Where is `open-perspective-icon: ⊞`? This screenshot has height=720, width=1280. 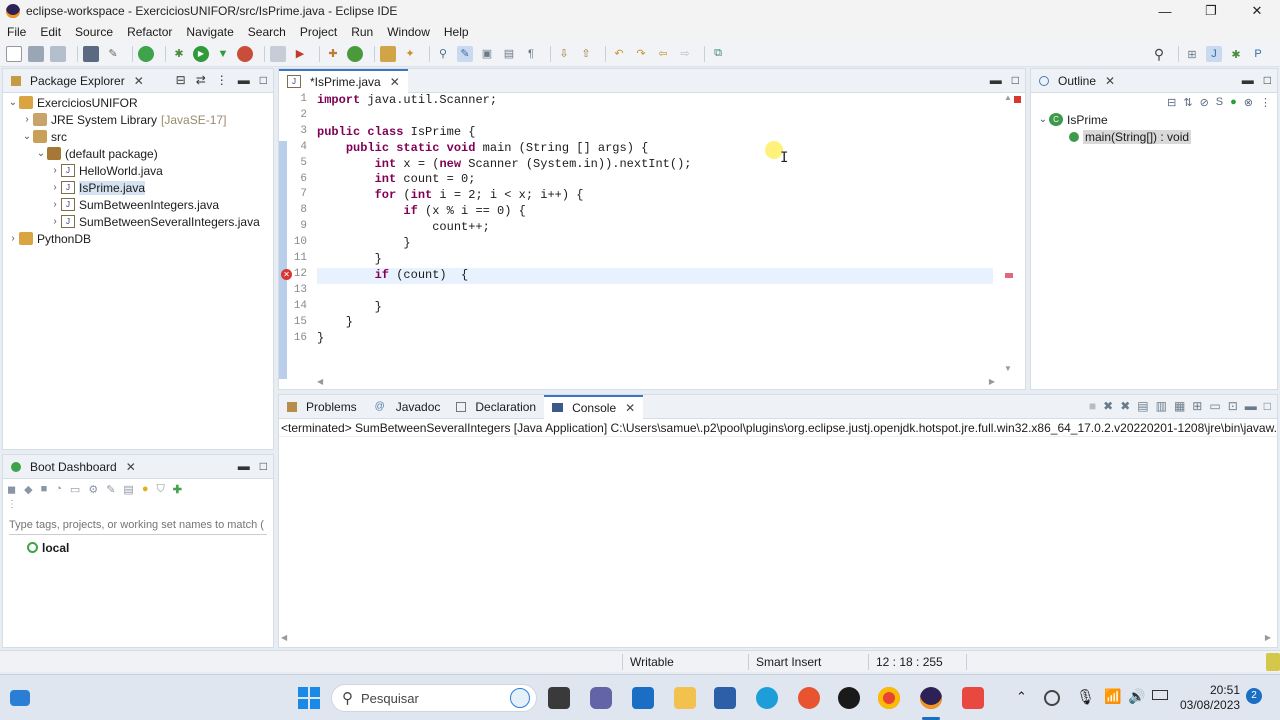
open-perspective-icon: ⊞ is located at coordinates (1192, 54).